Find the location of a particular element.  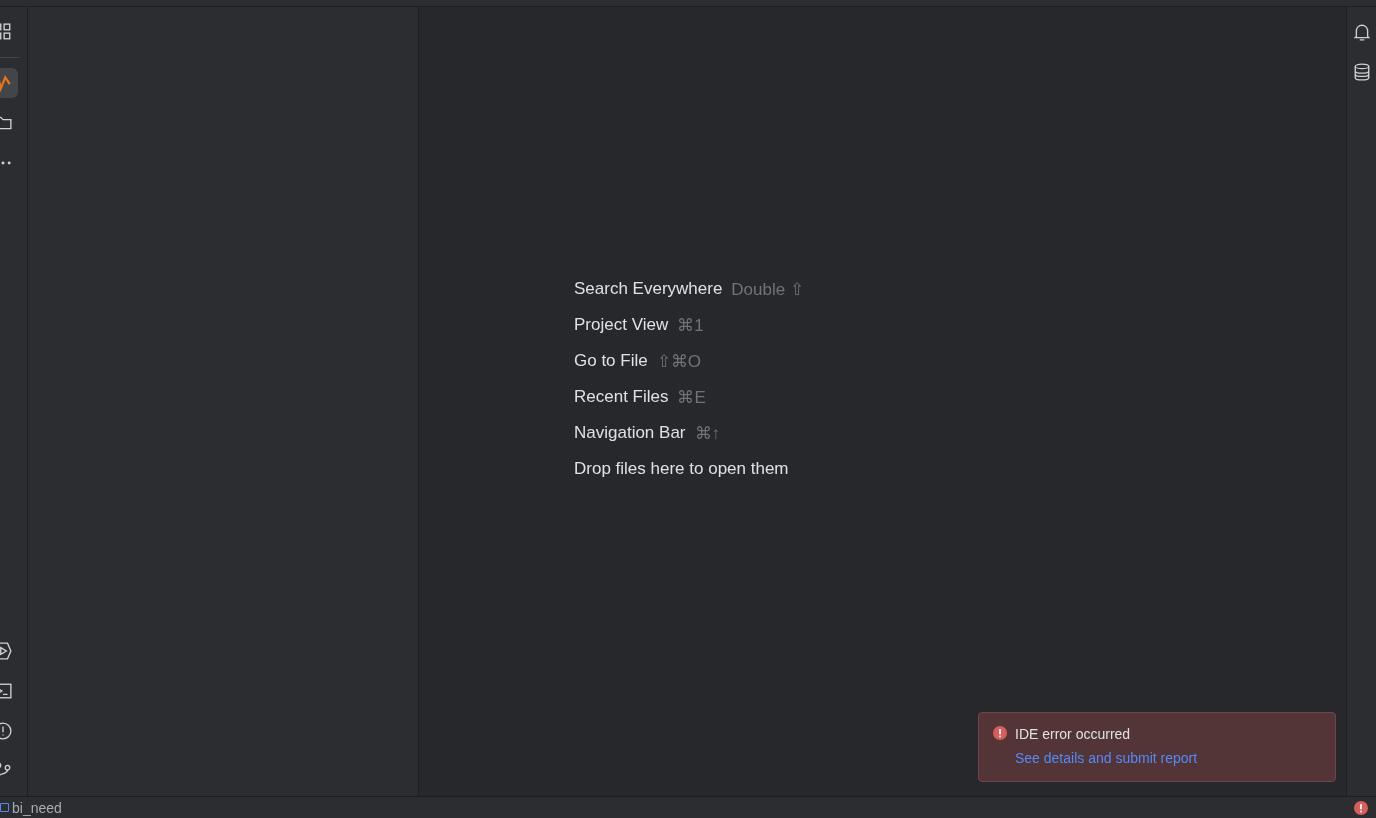

hint-label: Navigation Bar is located at coordinates (630, 433).